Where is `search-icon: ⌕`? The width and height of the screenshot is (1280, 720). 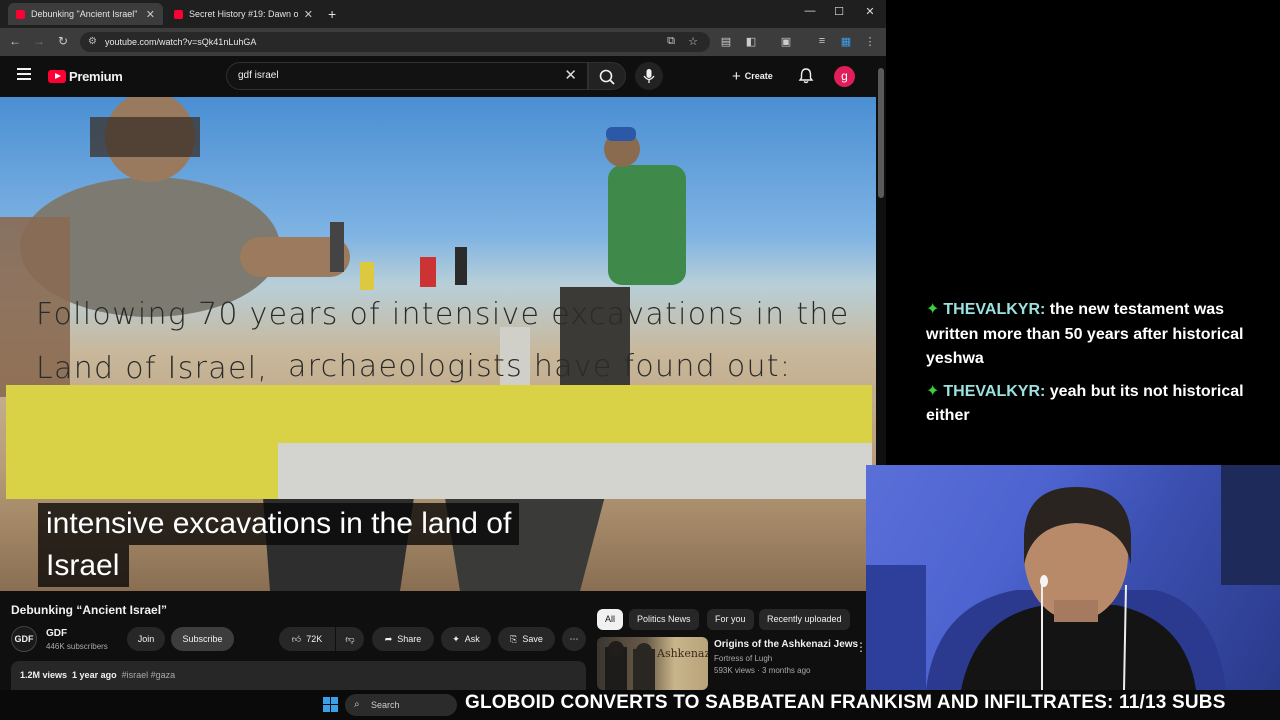 search-icon: ⌕ is located at coordinates (357, 704).